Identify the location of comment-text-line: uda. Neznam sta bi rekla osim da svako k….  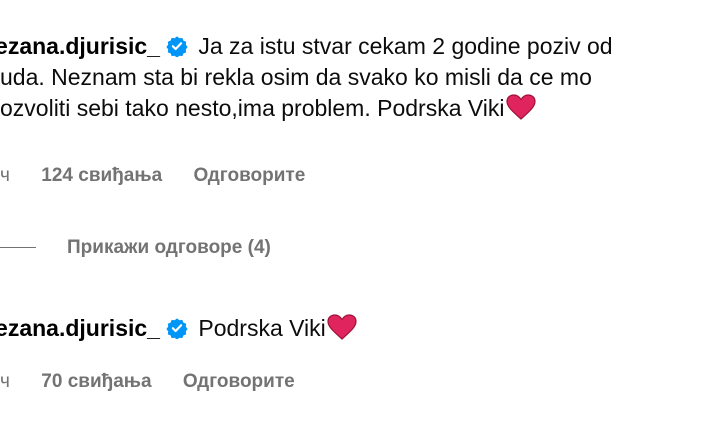
(296, 77).